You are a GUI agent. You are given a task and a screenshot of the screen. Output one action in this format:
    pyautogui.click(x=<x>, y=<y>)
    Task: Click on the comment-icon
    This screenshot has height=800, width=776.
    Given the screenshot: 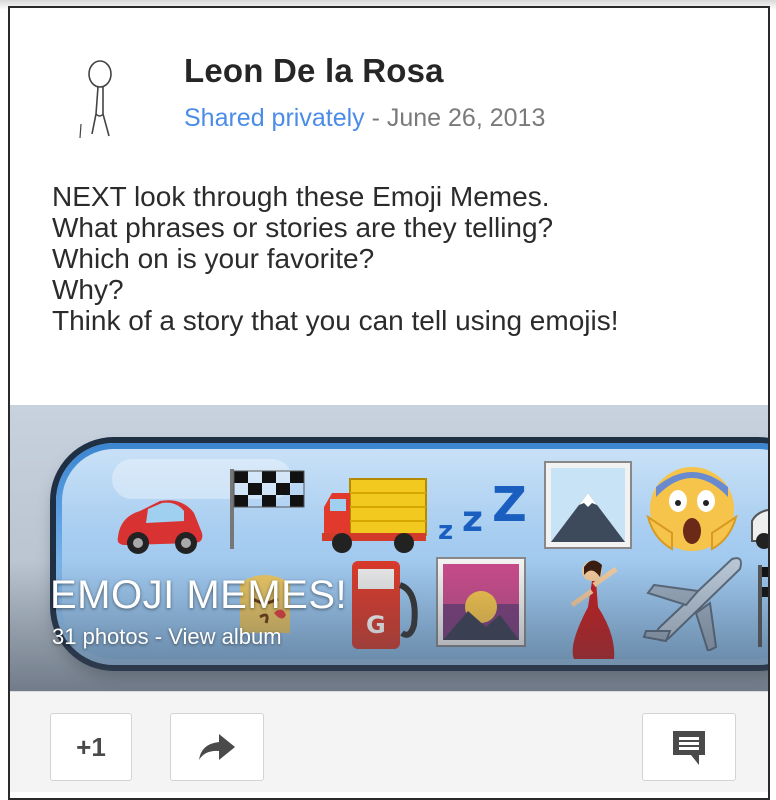 What is the action you would take?
    pyautogui.click(x=689, y=748)
    